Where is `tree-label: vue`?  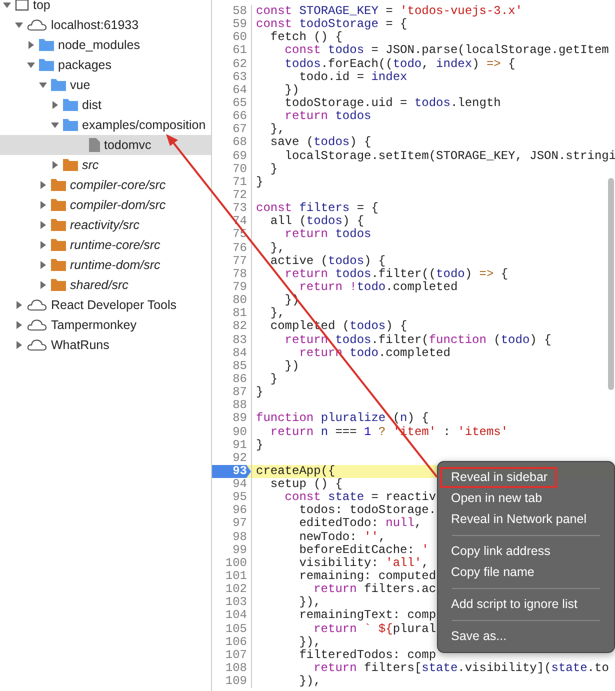
tree-label: vue is located at coordinates (80, 85).